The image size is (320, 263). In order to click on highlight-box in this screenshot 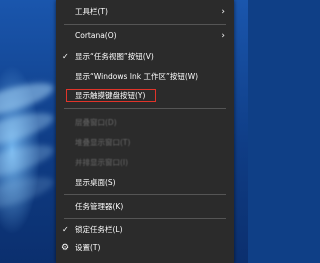, I will do `click(111, 95)`.